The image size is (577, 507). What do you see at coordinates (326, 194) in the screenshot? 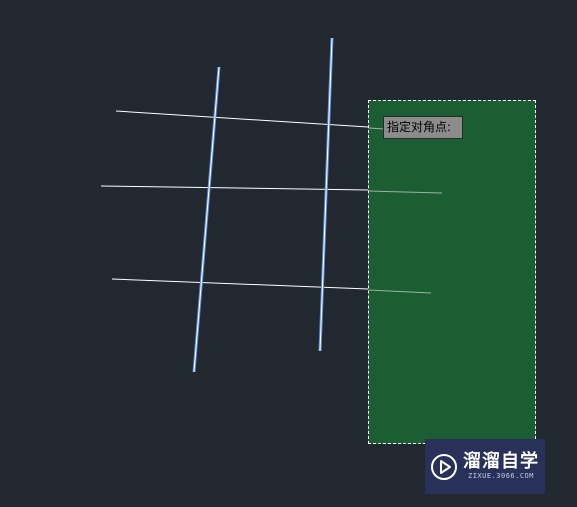
I see `vertical-line-right` at bounding box center [326, 194].